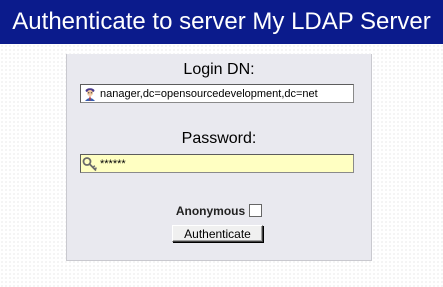 This screenshot has height=287, width=443. What do you see at coordinates (90, 163) in the screenshot?
I see `key-icon` at bounding box center [90, 163].